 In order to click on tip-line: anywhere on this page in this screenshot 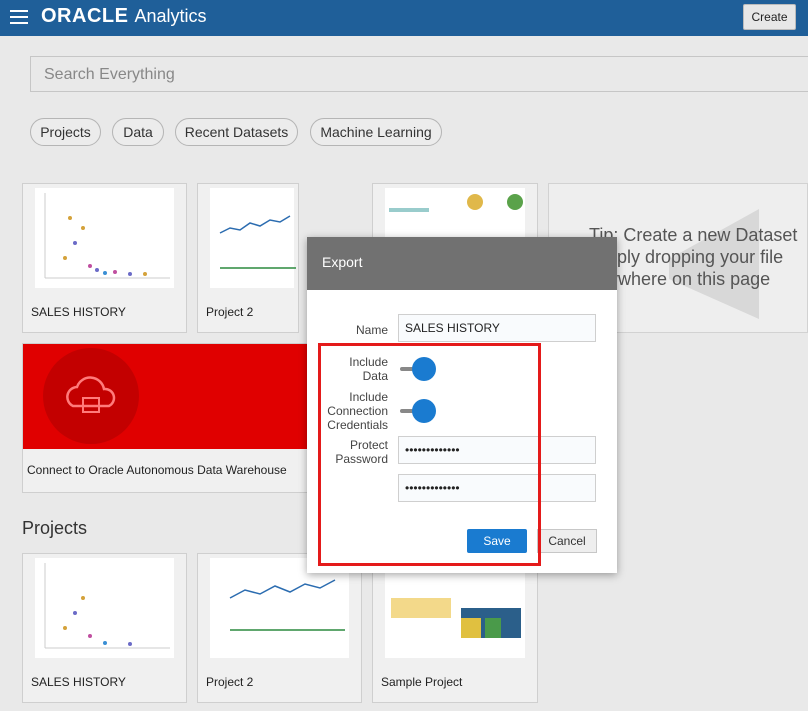, I will do `click(680, 279)`.